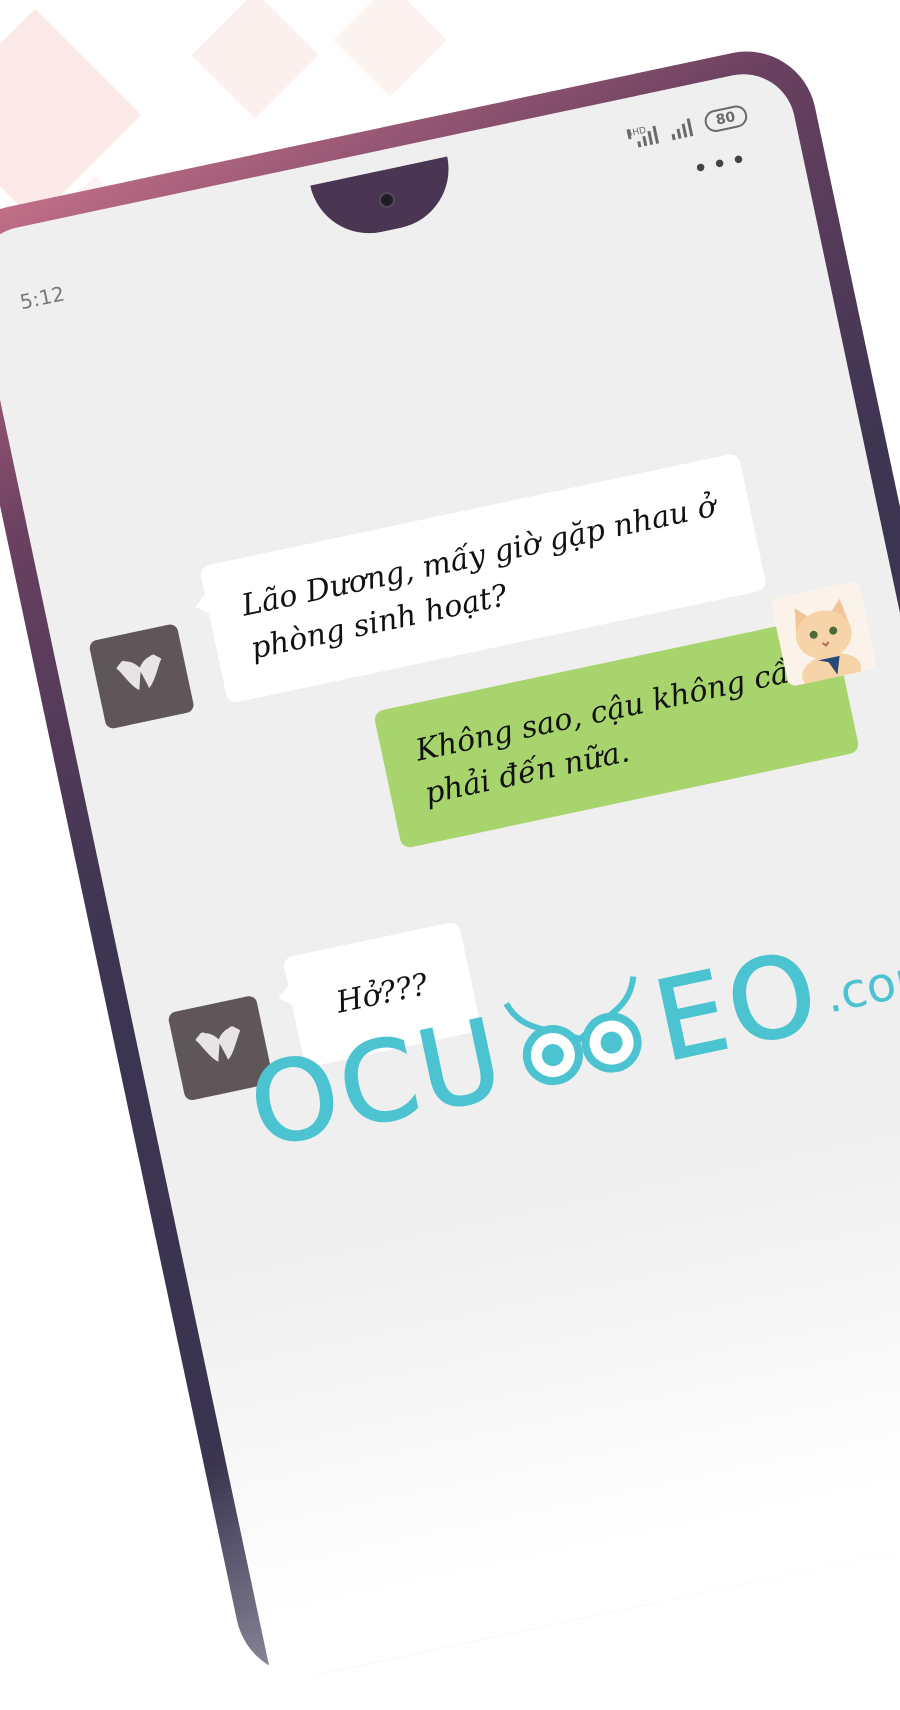  Describe the element at coordinates (42, 298) in the screenshot. I see `status-time: 5:12` at that location.